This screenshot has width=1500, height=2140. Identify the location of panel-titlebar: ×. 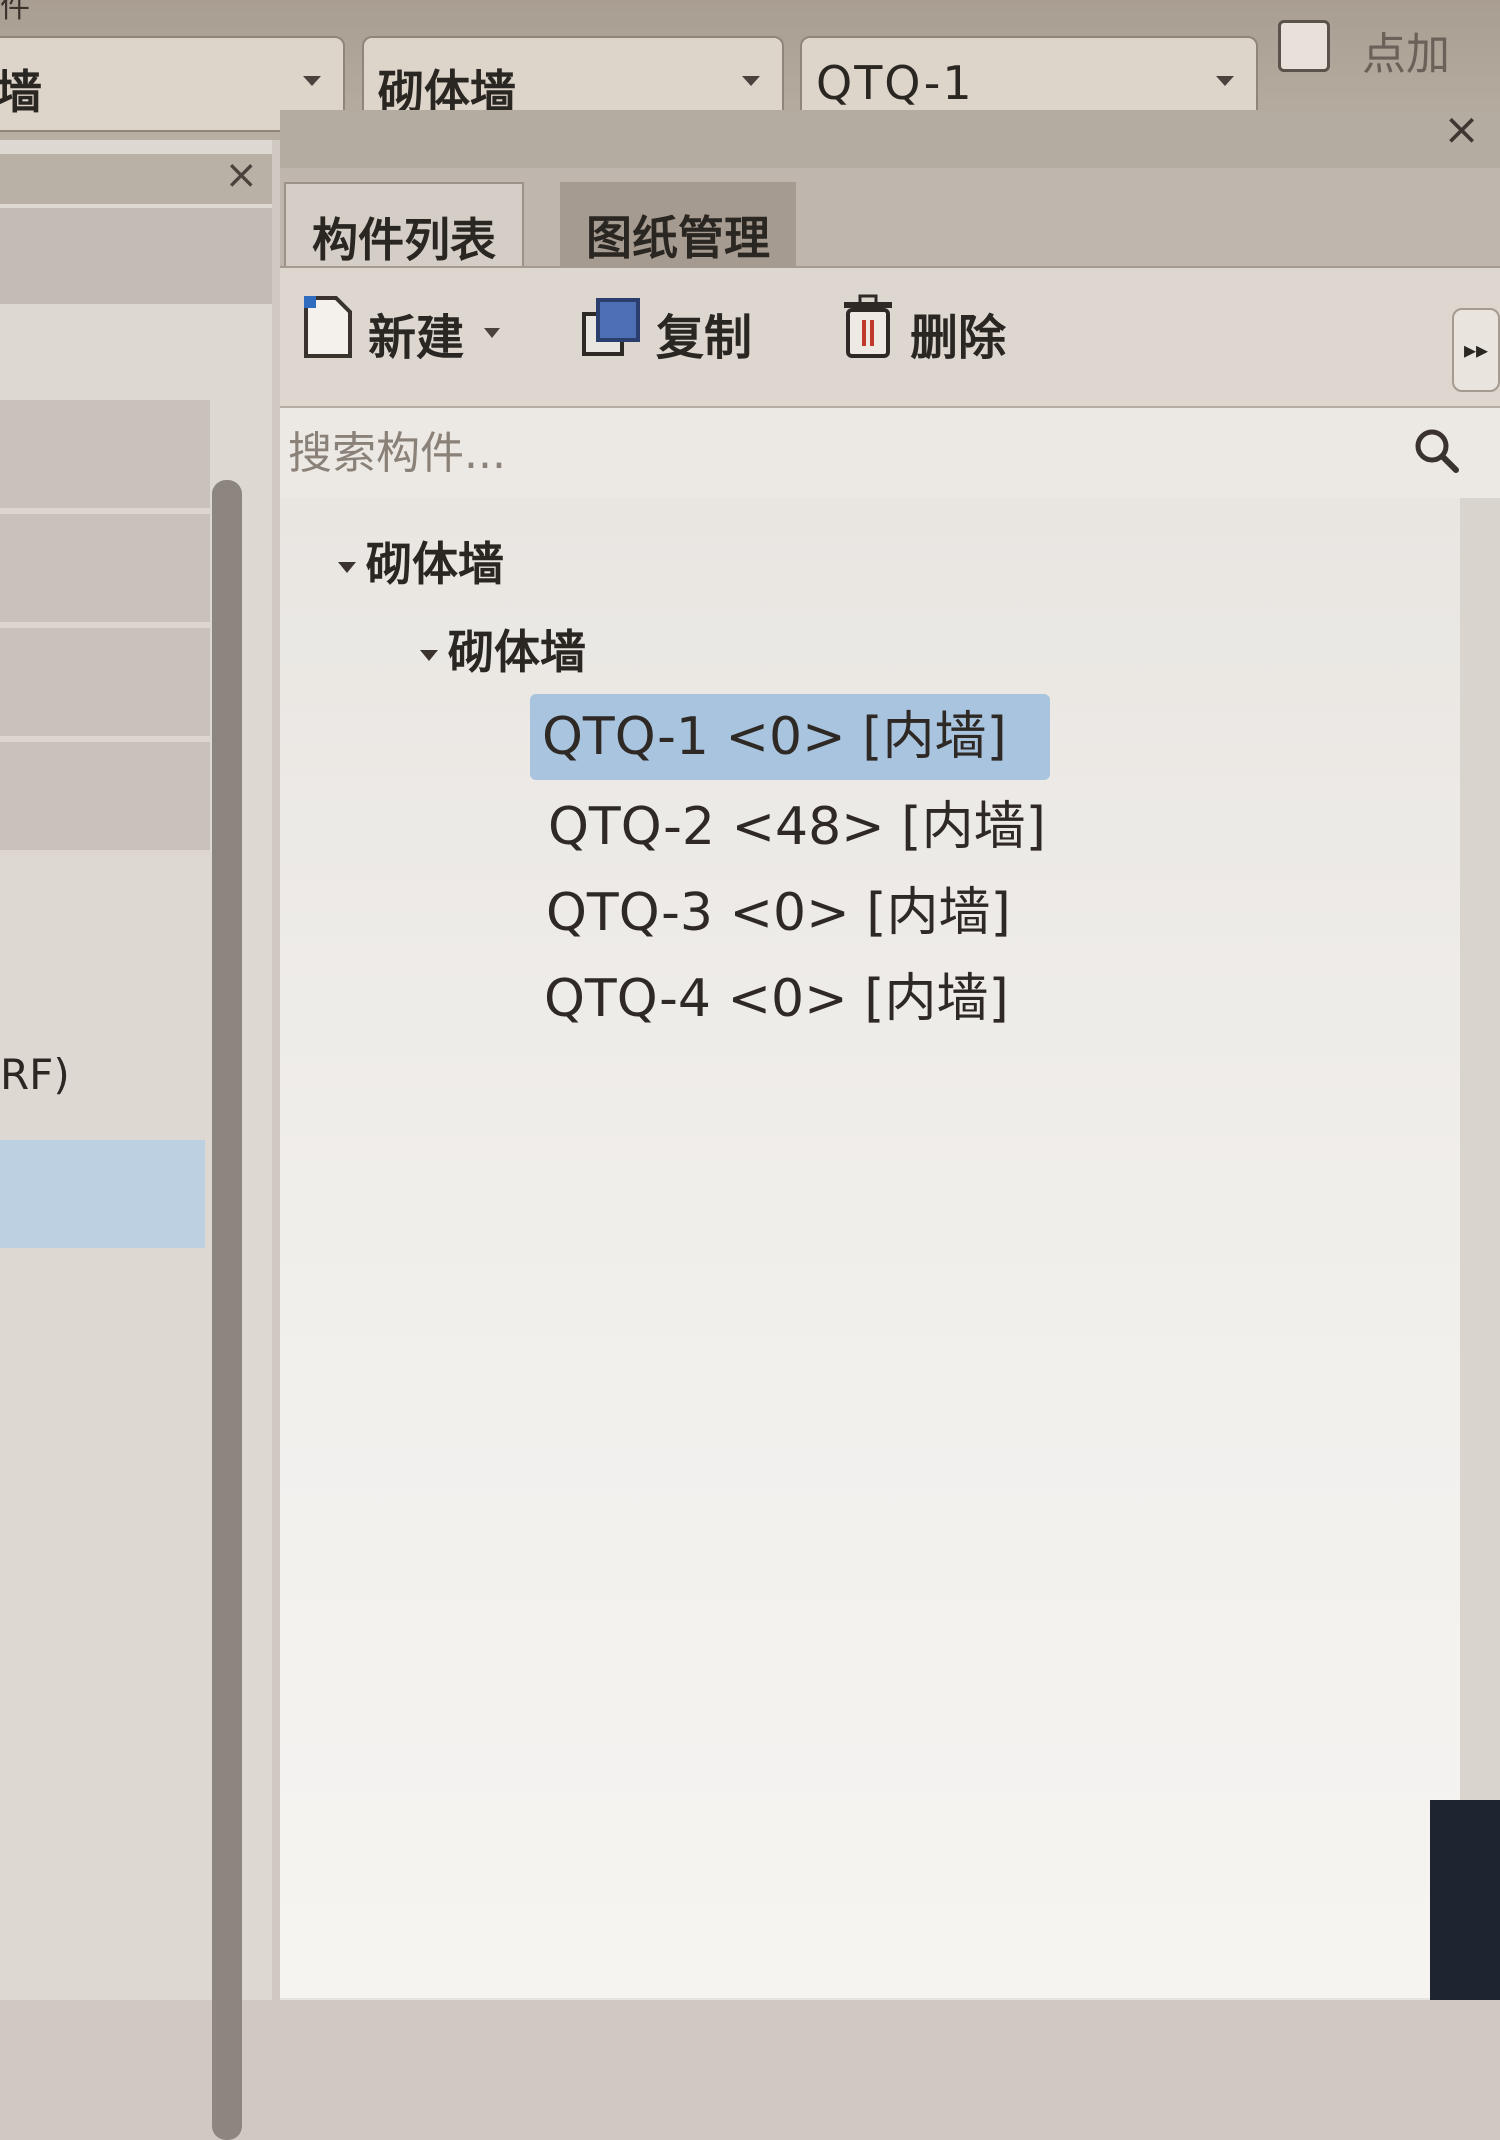
(890, 136).